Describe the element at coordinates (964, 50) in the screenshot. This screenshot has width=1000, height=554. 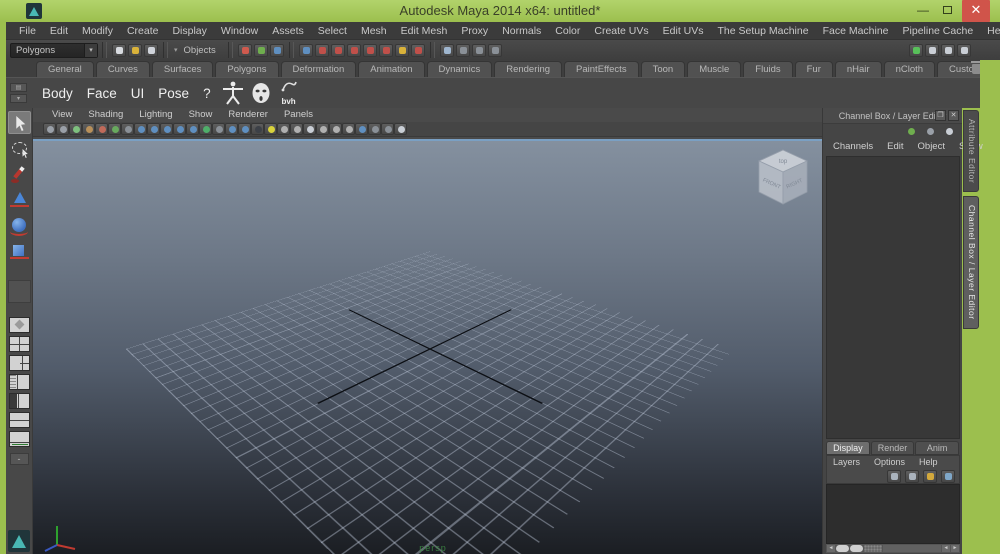
I see `channel-box-toggle-icon` at that location.